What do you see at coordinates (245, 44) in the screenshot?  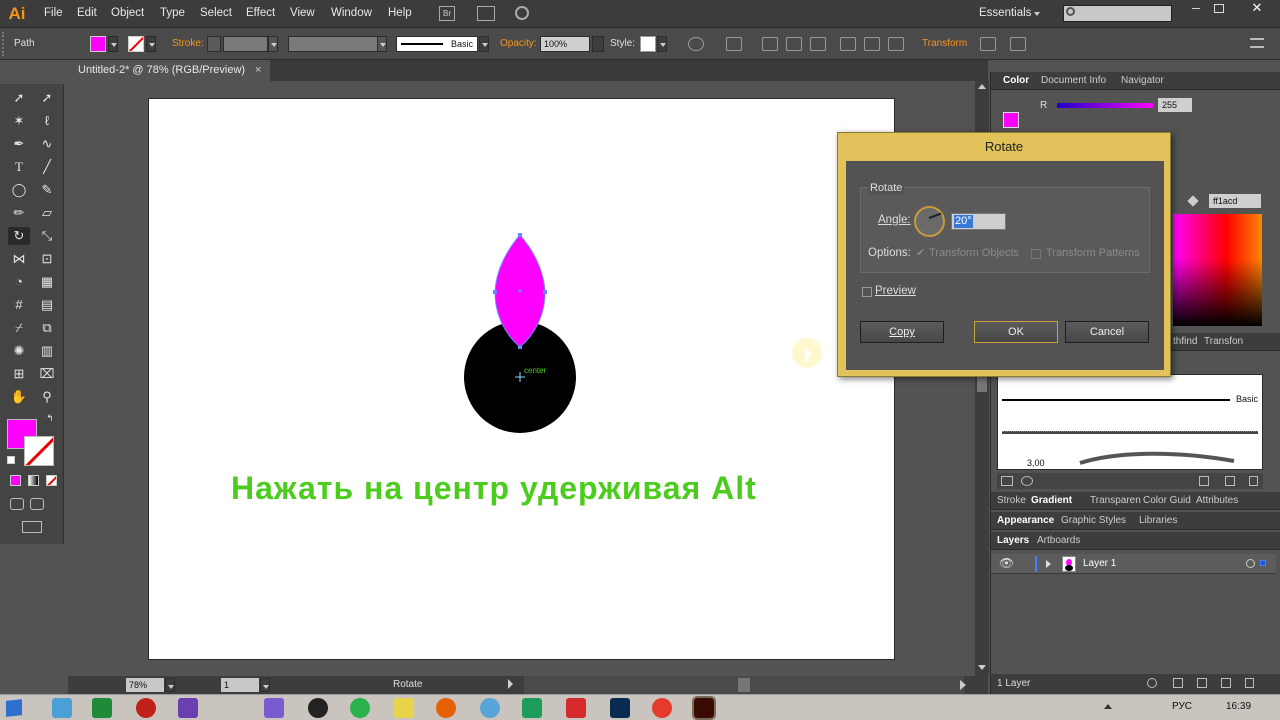 I see `stroke-weight-field` at bounding box center [245, 44].